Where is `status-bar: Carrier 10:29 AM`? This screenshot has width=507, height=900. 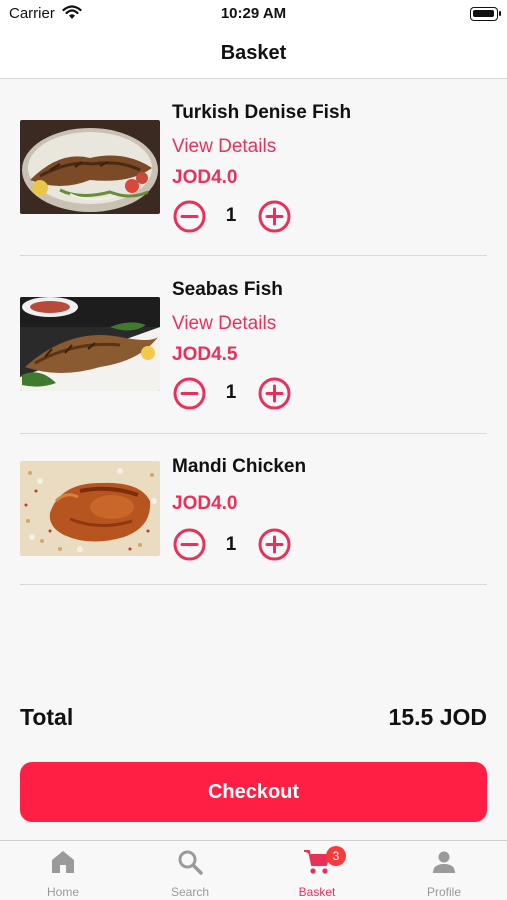 status-bar: Carrier 10:29 AM is located at coordinates (253, 15).